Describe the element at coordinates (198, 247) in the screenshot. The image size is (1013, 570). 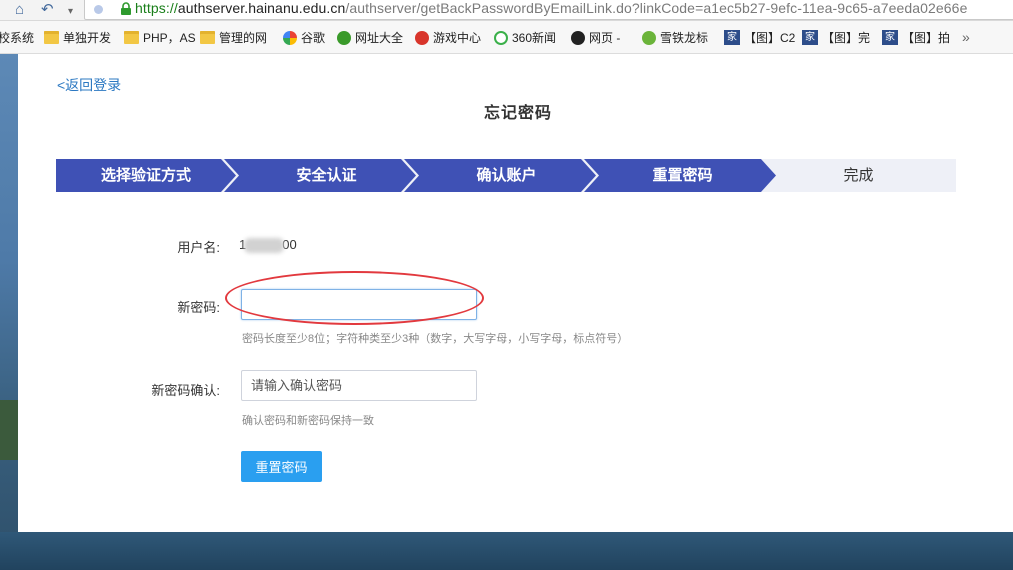
I see `username-label: 用户名:` at that location.